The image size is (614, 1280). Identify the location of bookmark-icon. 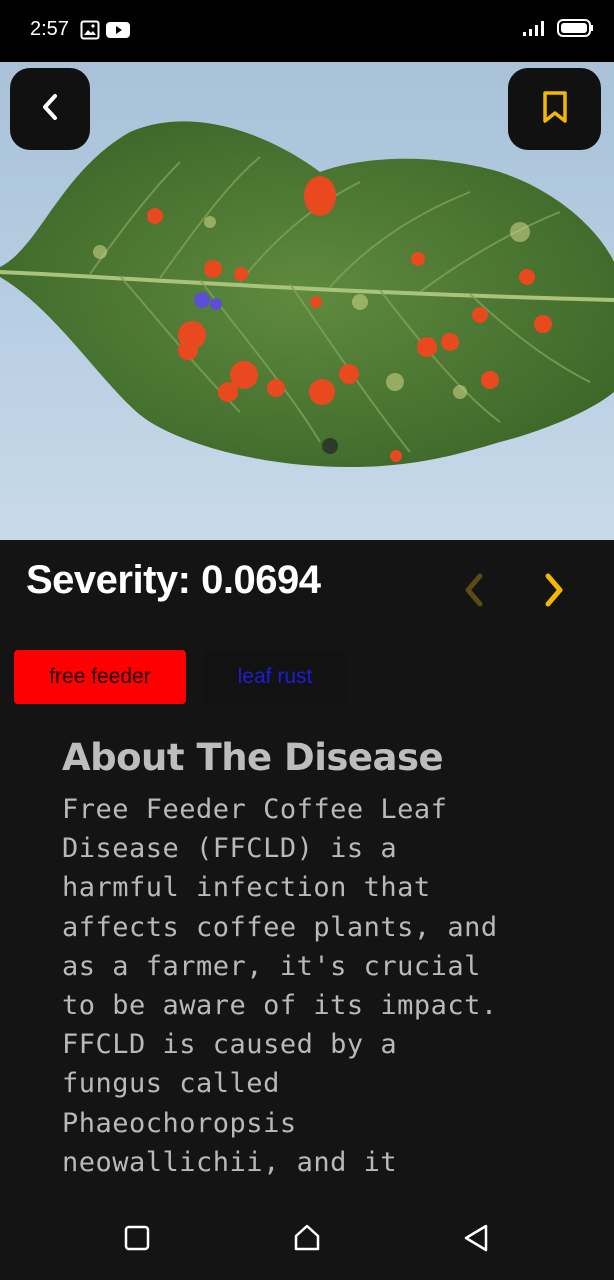
(555, 109).